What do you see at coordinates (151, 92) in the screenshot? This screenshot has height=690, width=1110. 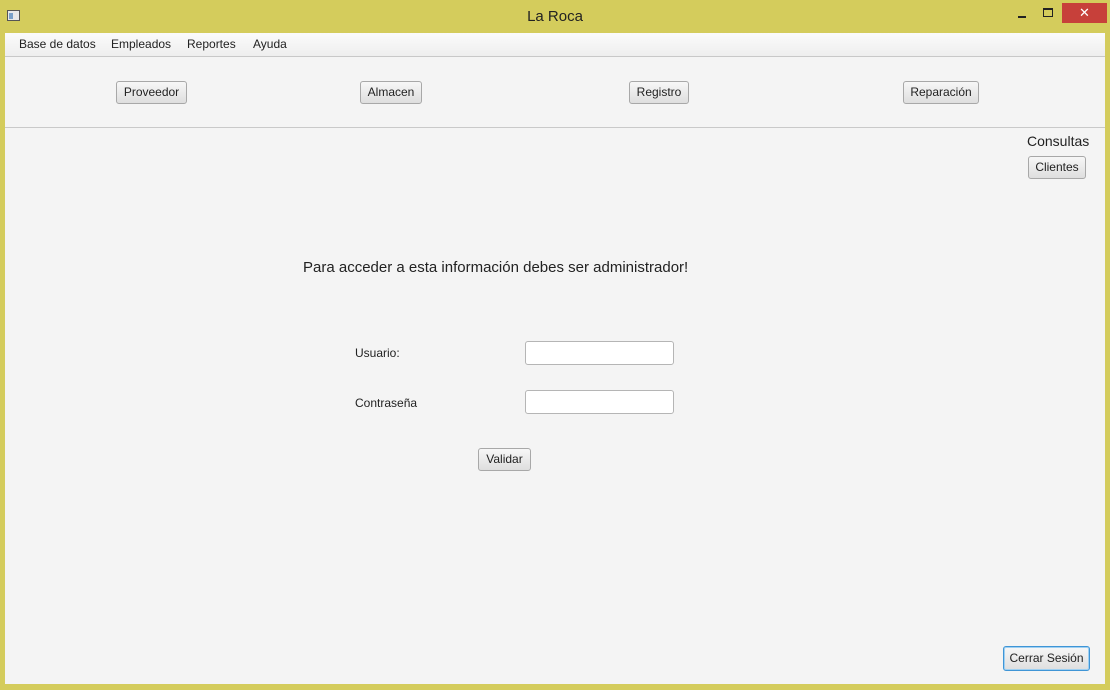 I see `proveedor-button: Proveedor` at bounding box center [151, 92].